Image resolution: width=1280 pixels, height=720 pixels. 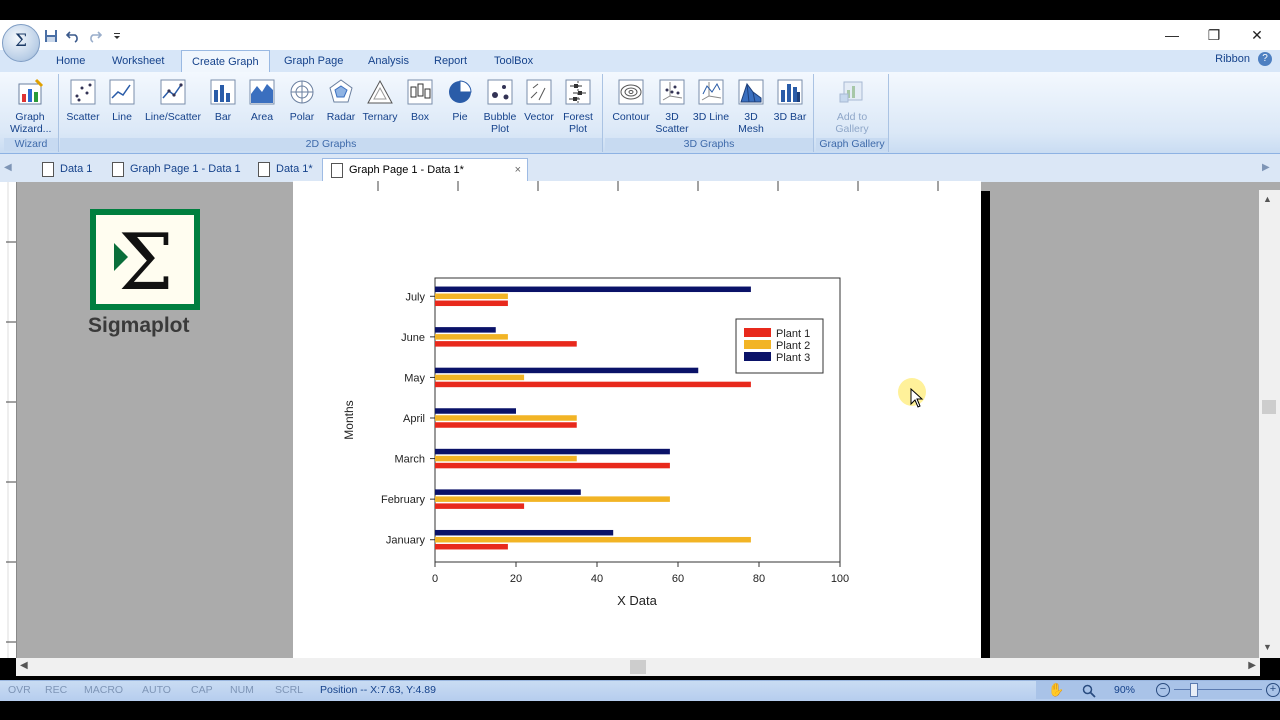 I want to click on customize-qat-icon, so click(x=117, y=36).